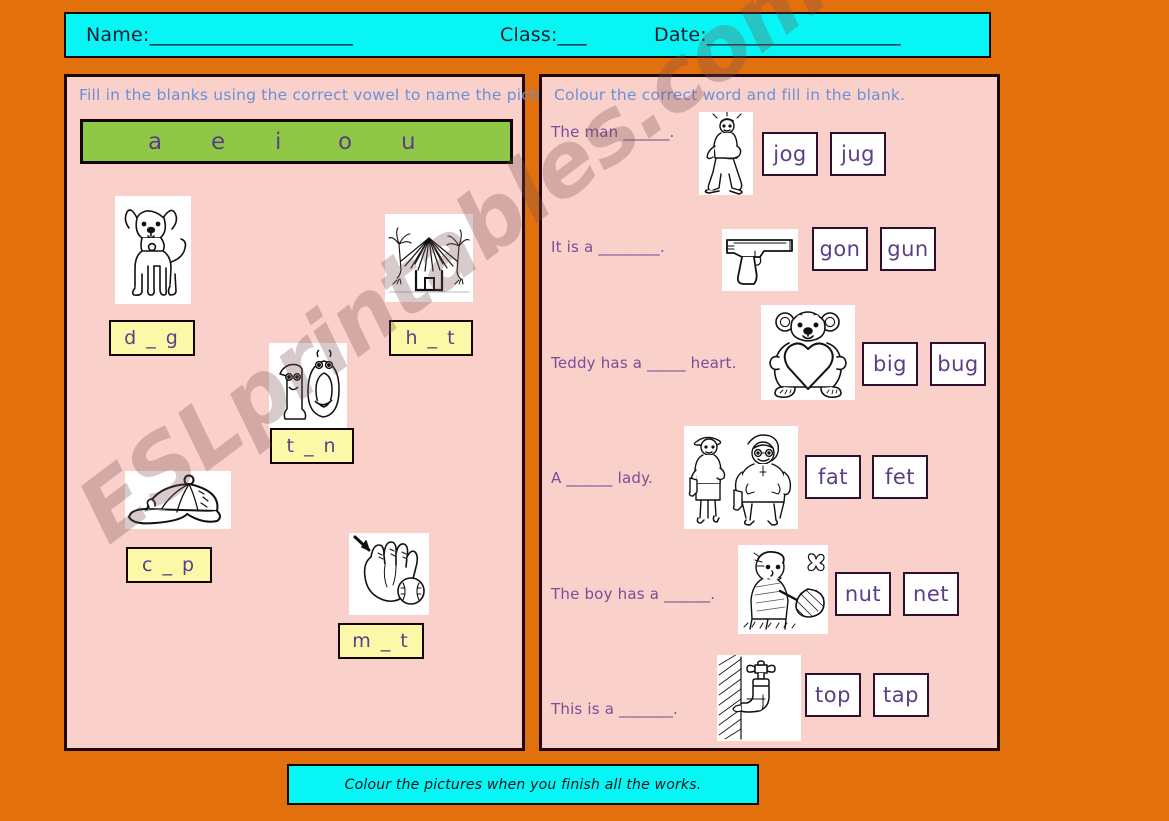 The width and height of the screenshot is (1169, 821). Describe the element at coordinates (431, 338) in the screenshot. I see `answer-box-hut: h _ t` at that location.